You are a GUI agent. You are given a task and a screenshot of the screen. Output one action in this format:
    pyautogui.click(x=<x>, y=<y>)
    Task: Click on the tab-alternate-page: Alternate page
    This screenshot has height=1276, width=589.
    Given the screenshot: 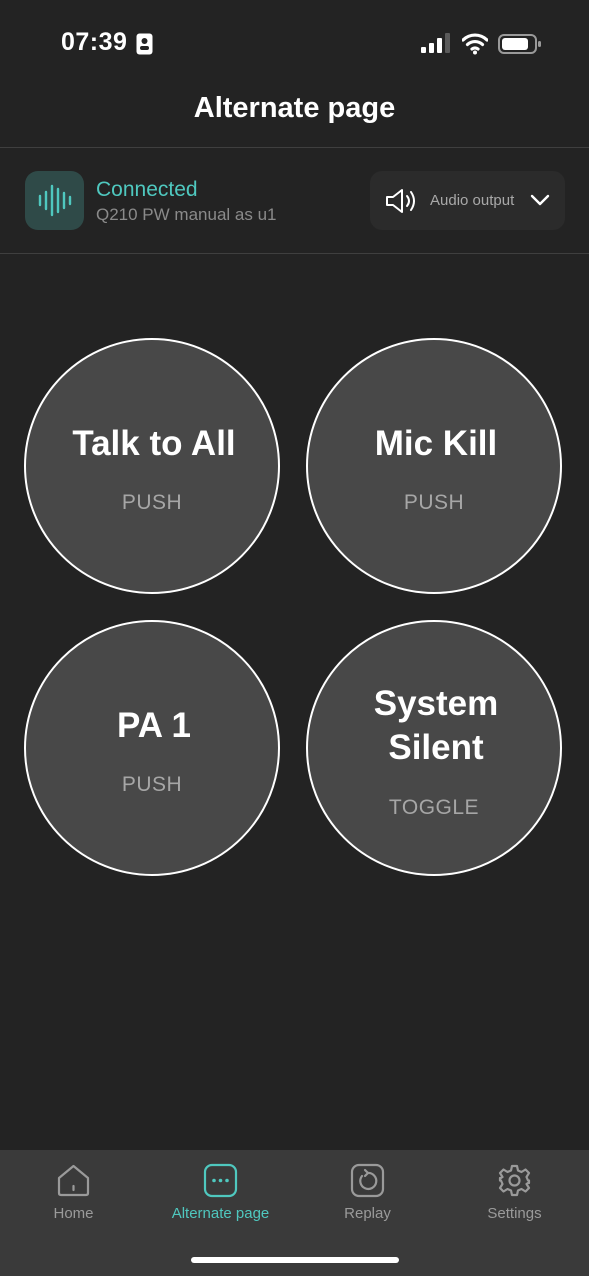 What is the action you would take?
    pyautogui.click(x=220, y=1200)
    